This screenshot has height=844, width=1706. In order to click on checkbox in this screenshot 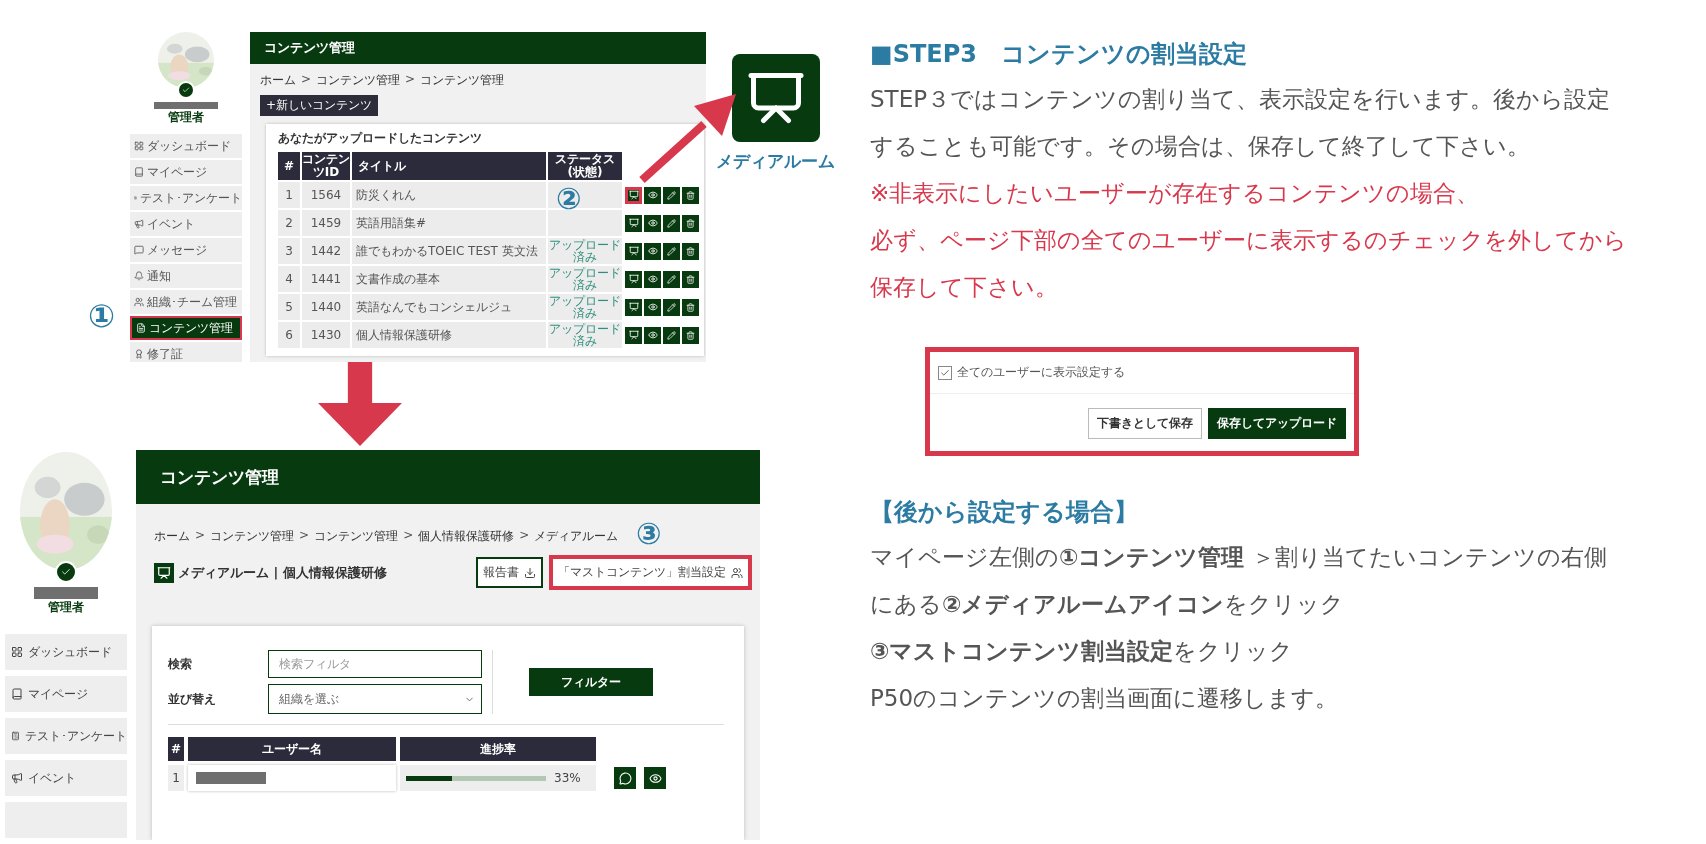, I will do `click(945, 372)`.